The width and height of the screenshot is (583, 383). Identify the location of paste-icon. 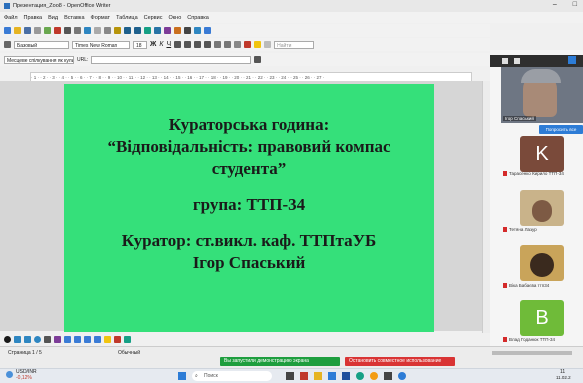
(117, 30).